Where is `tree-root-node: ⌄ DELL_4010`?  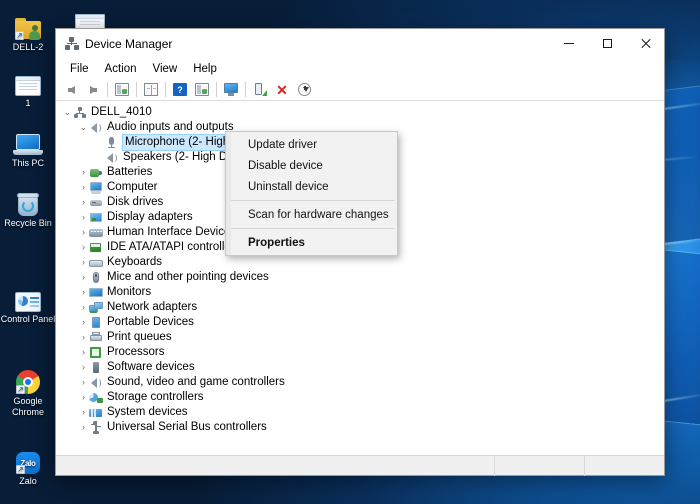 tree-root-node: ⌄ DELL_4010 is located at coordinates (360, 112).